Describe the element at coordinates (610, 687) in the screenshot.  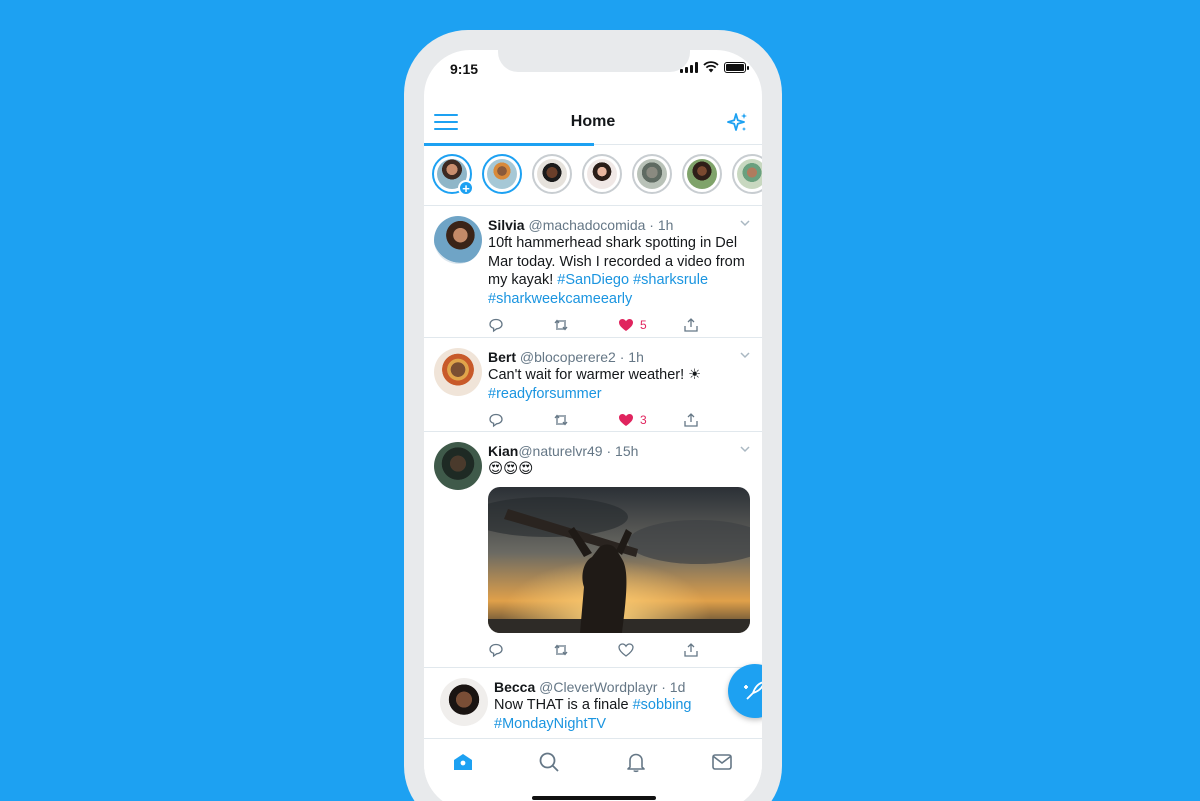
I see `tweet-meta: @CleverWordplayr · 1d` at that location.